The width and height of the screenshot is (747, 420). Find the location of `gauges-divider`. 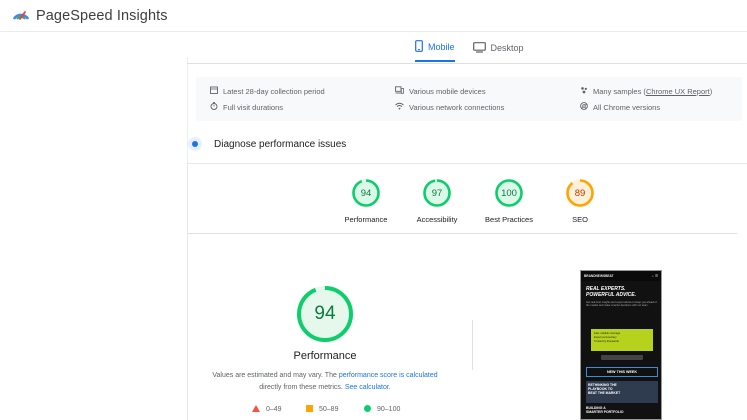

gauges-divider is located at coordinates (462, 233).